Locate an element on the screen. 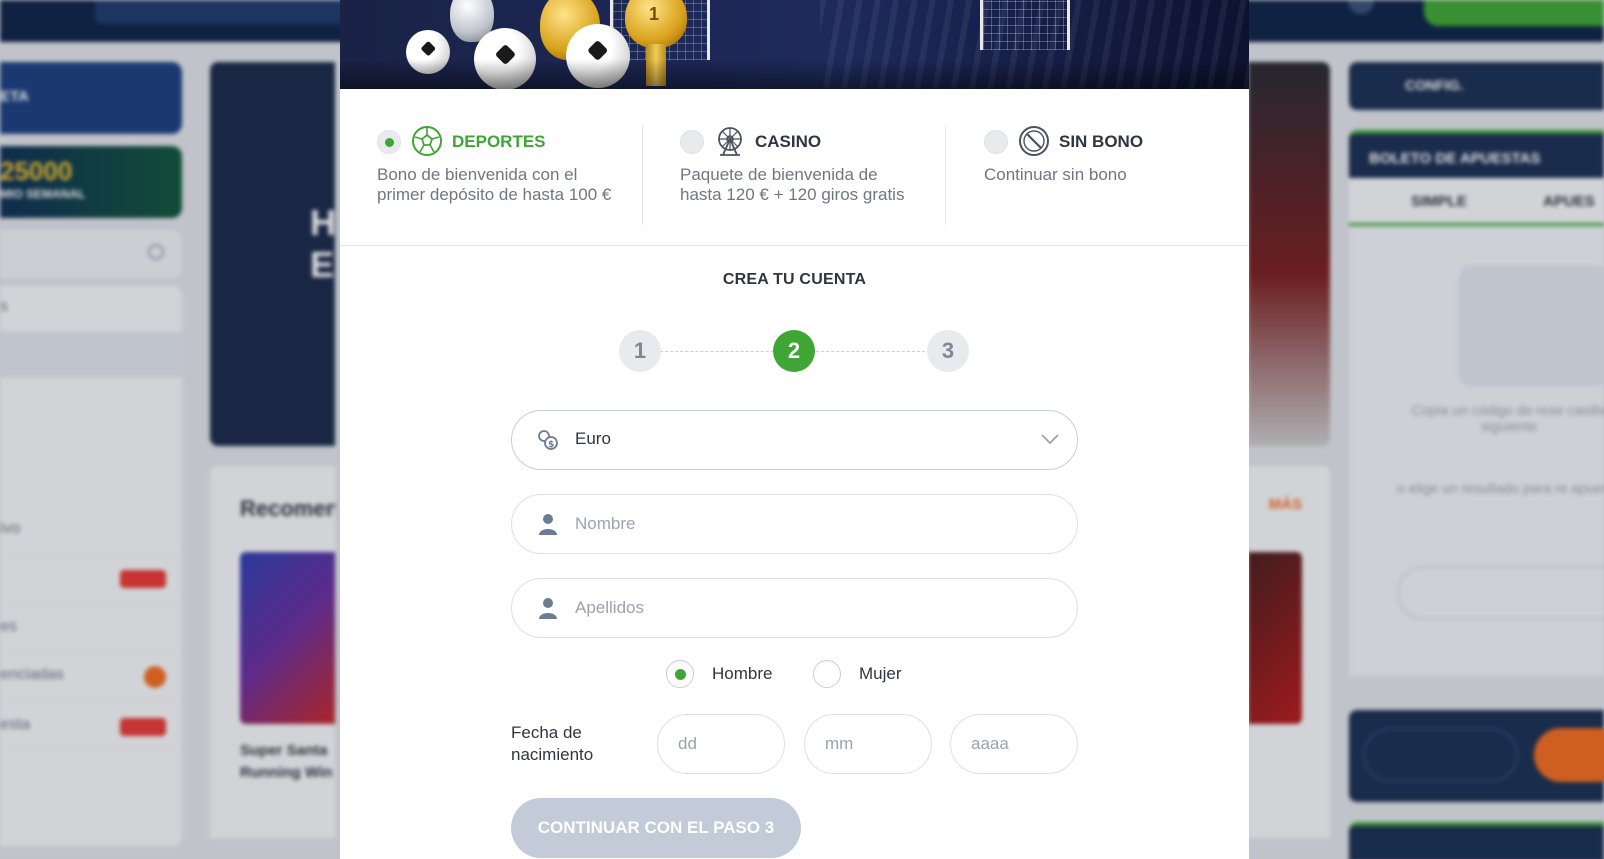 Image resolution: width=1604 pixels, height=859 pixels. birth-day-field is located at coordinates (721, 744).